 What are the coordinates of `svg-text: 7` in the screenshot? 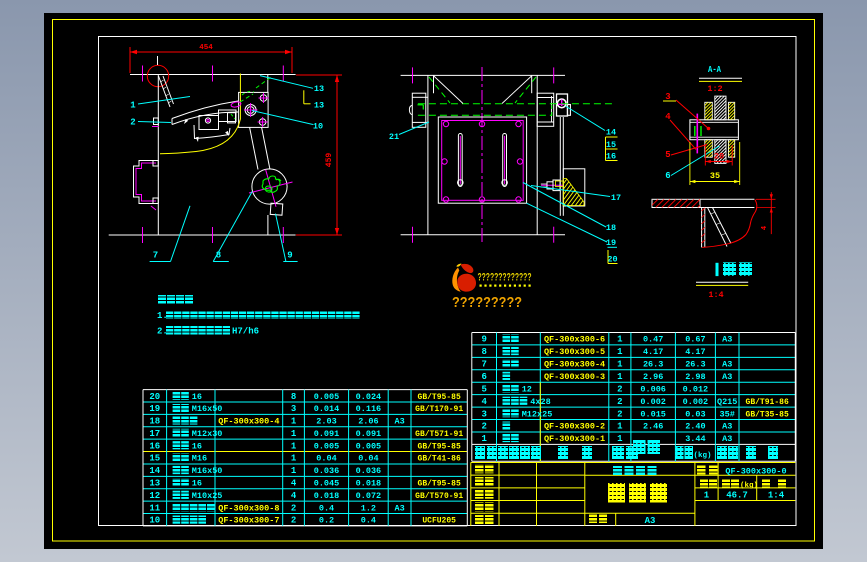 It's located at (483, 365).